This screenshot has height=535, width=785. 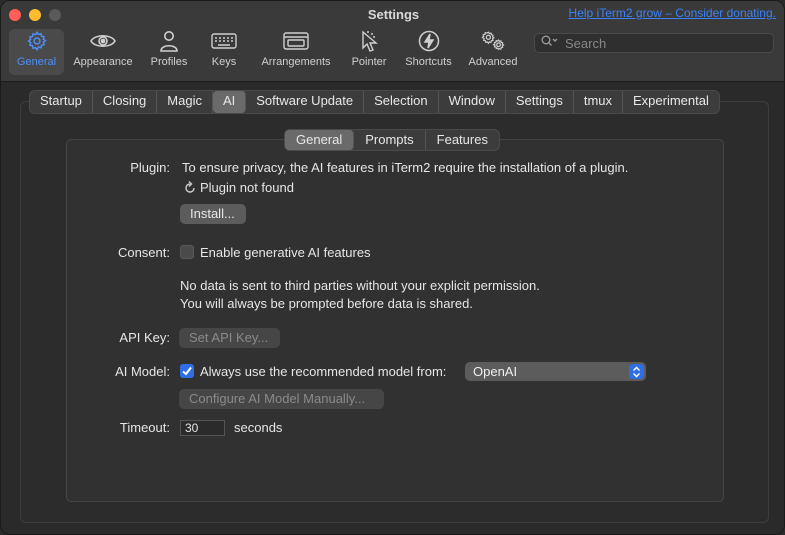 What do you see at coordinates (462, 140) in the screenshot?
I see `subtab-features: Features` at bounding box center [462, 140].